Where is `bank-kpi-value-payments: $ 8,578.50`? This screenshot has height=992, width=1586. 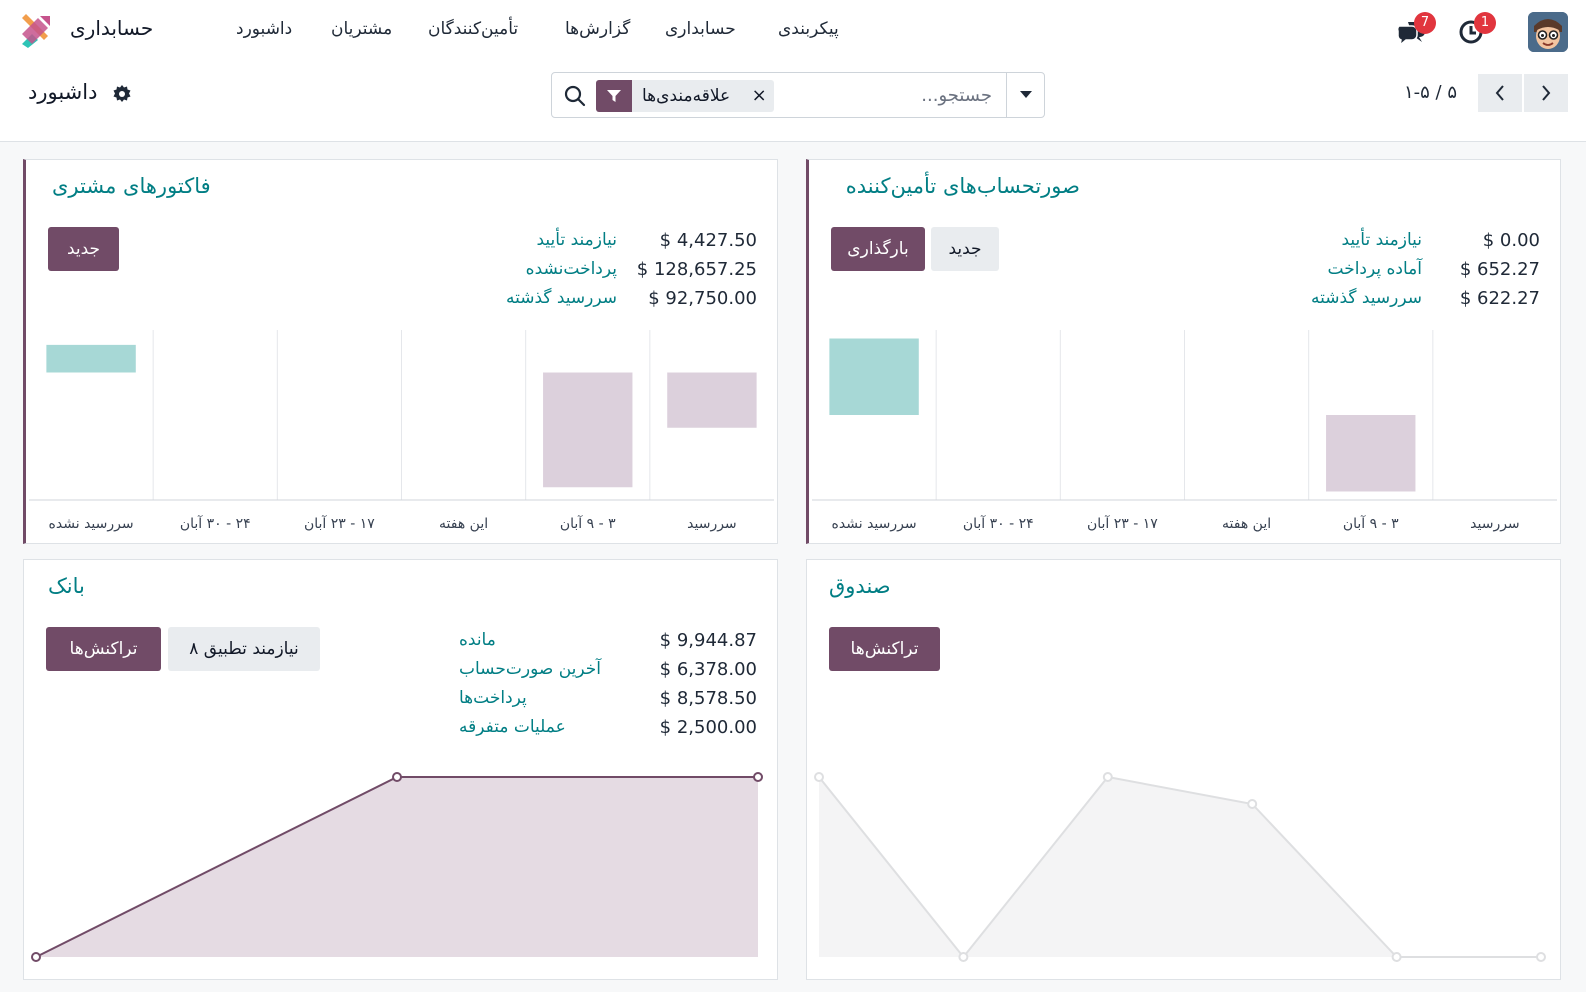 bank-kpi-value-payments: $ 8,578.50 is located at coordinates (708, 698).